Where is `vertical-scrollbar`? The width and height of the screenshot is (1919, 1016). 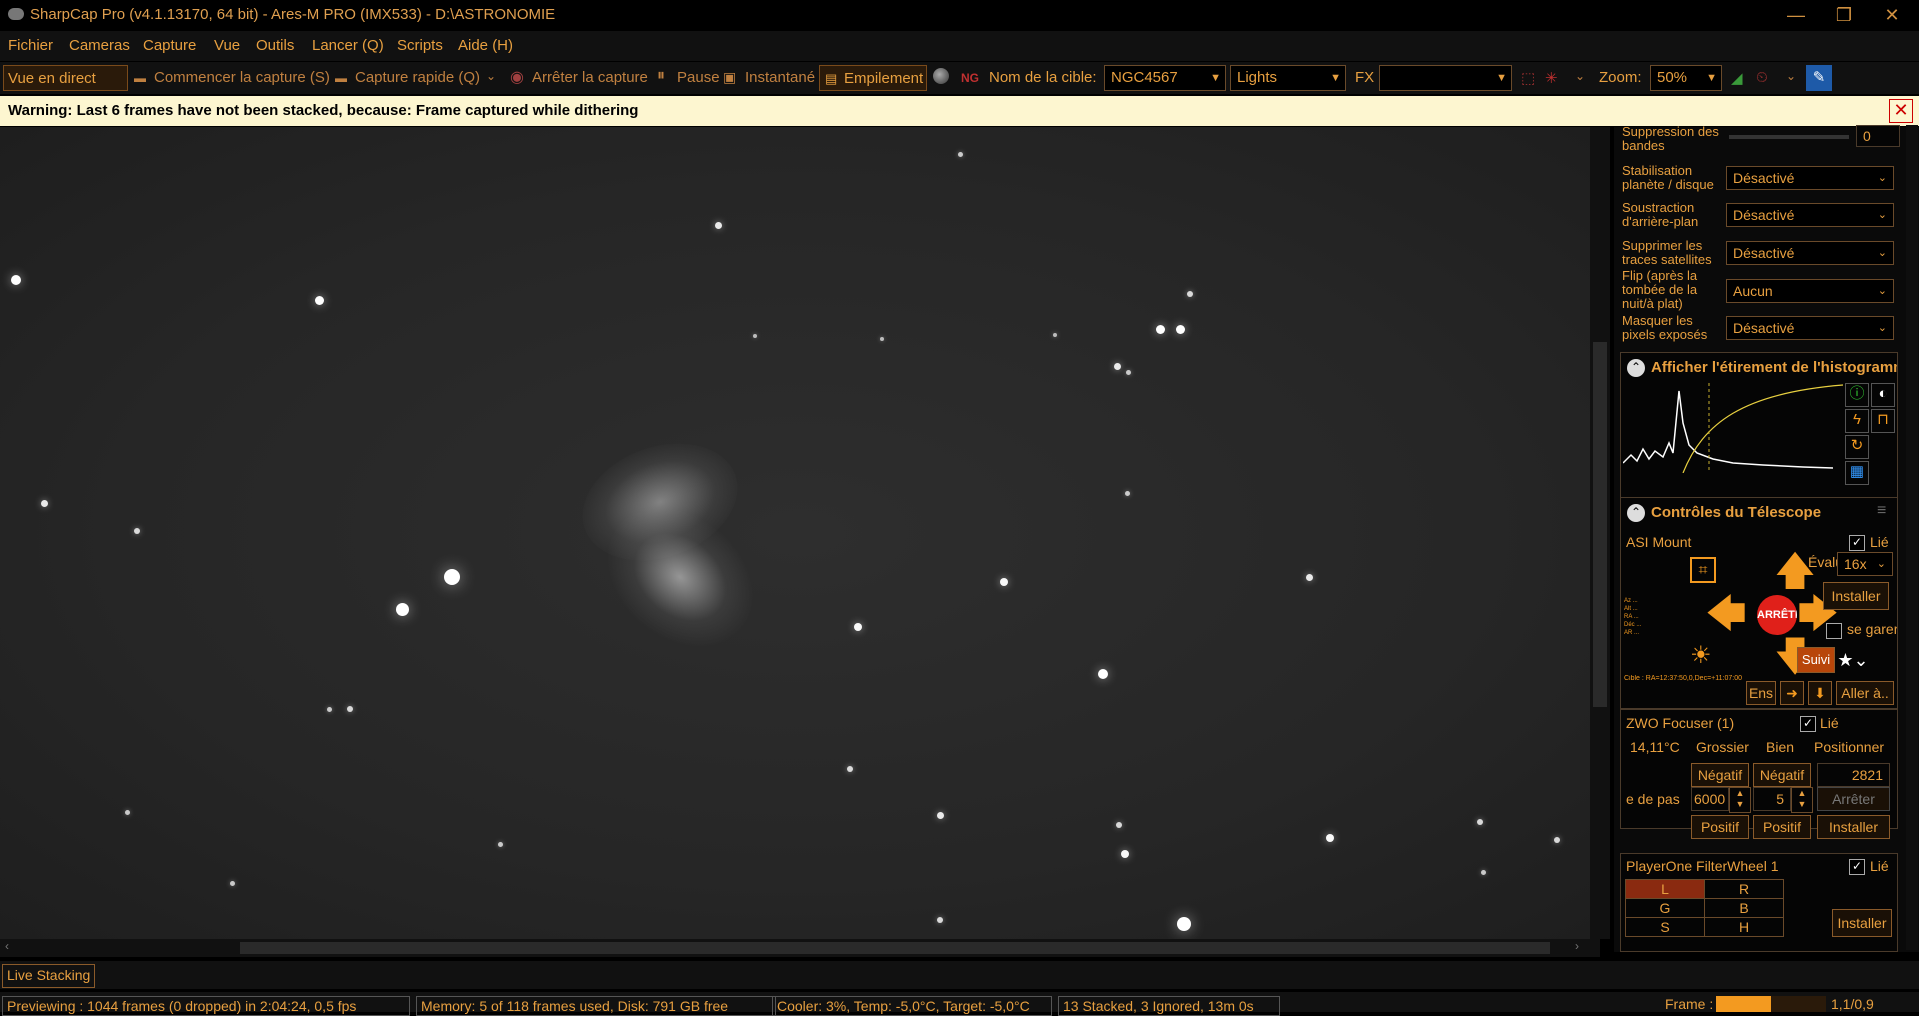
vertical-scrollbar is located at coordinates (1600, 533).